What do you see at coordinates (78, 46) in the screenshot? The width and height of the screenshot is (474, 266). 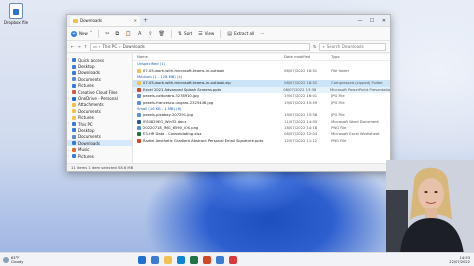 I see `forward-icon: →` at bounding box center [78, 46].